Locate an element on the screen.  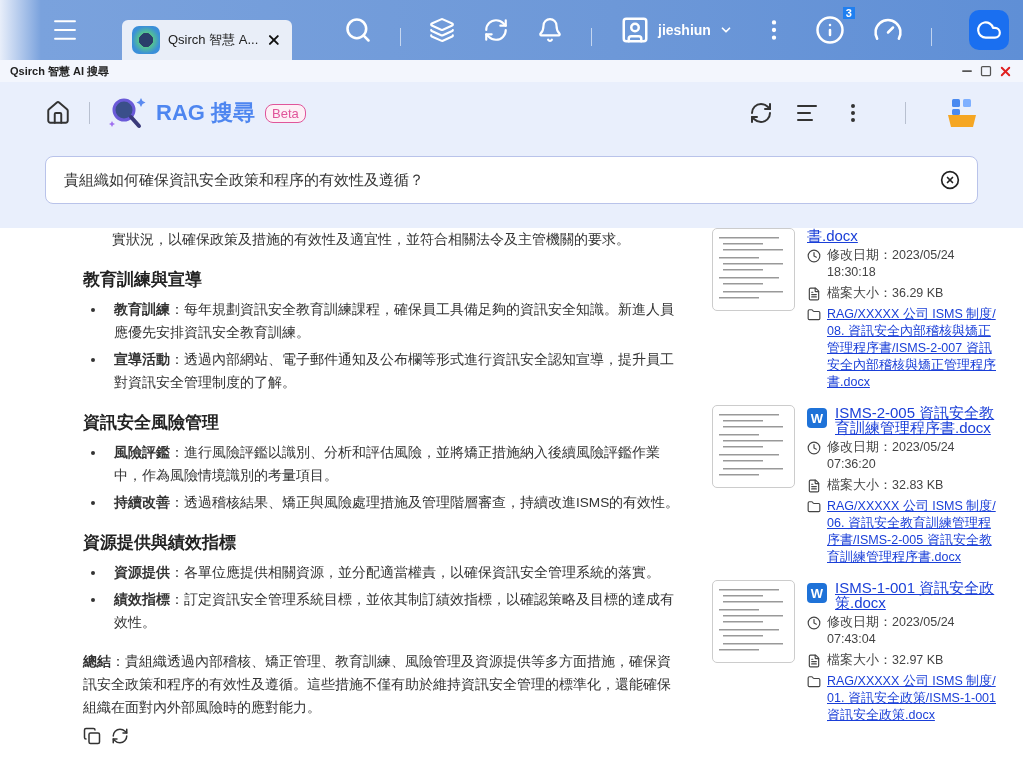
beta-badge: Beta is located at coordinates (285, 113).